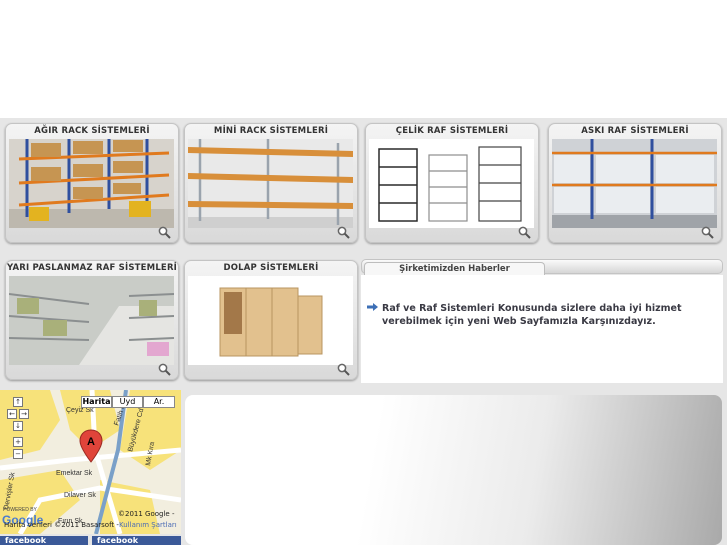  I want to click on card-semi-stainless: YARI PASLANMAZ RAF SİSTEMLERİ, so click(92, 320).